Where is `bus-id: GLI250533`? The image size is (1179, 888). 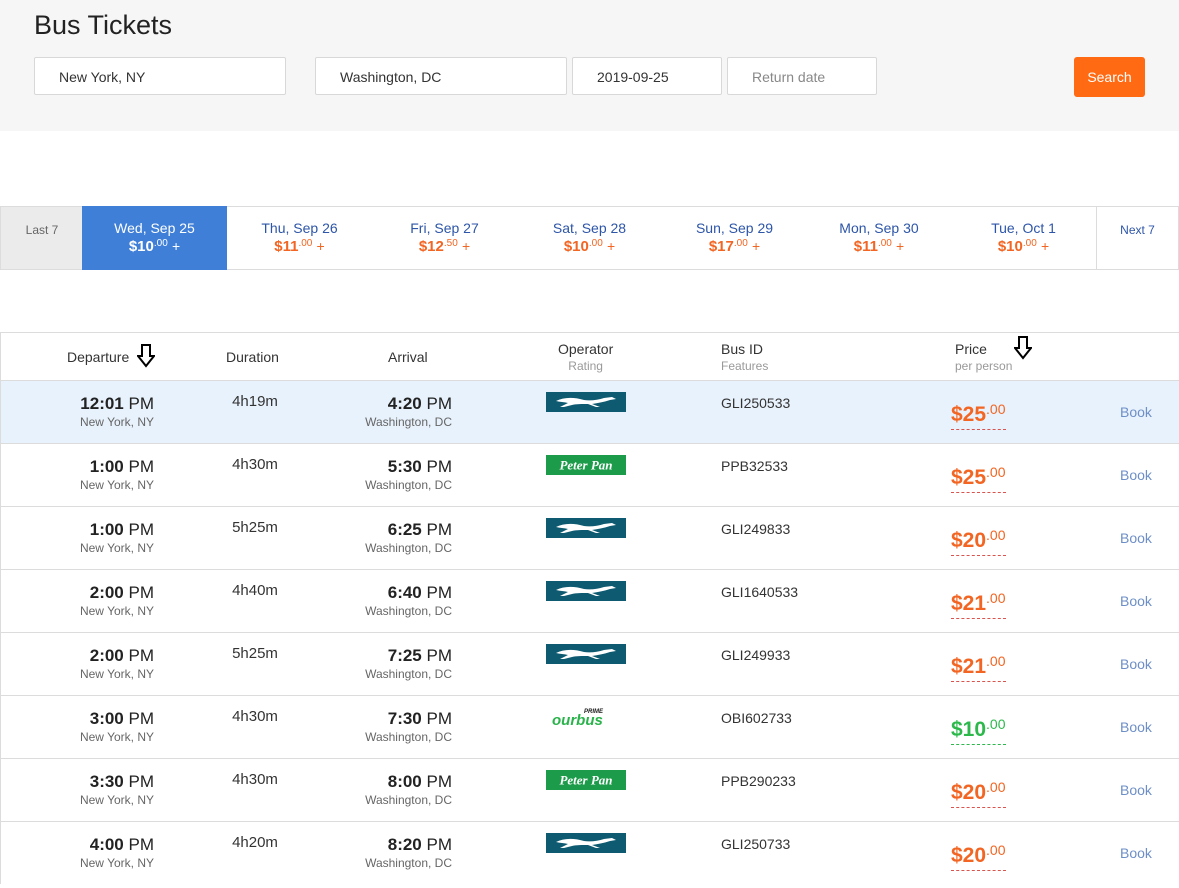
bus-id: GLI250533 is located at coordinates (756, 403).